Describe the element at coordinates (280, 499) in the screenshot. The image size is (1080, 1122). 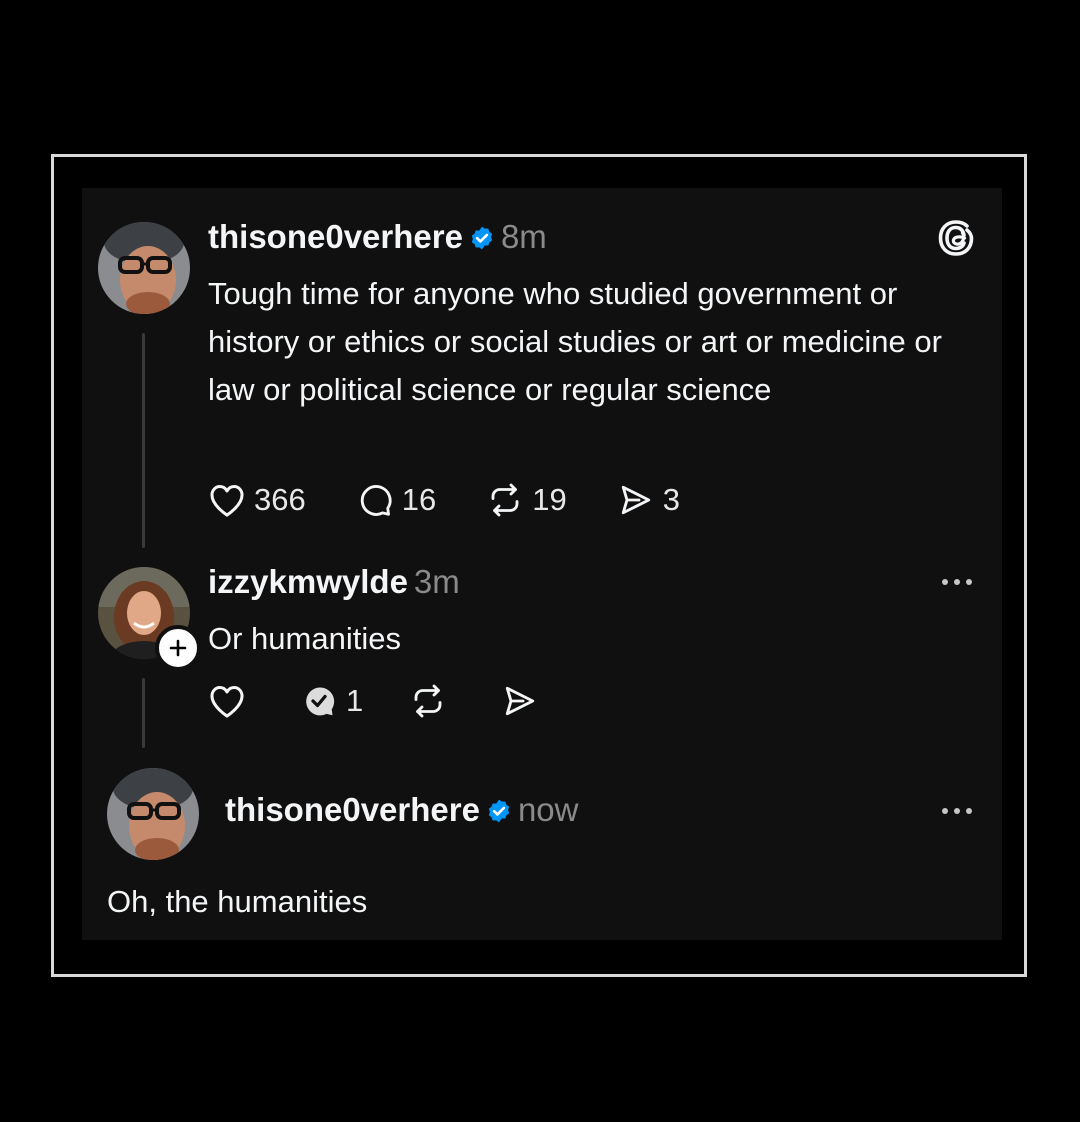
I see `like-count: 366` at that location.